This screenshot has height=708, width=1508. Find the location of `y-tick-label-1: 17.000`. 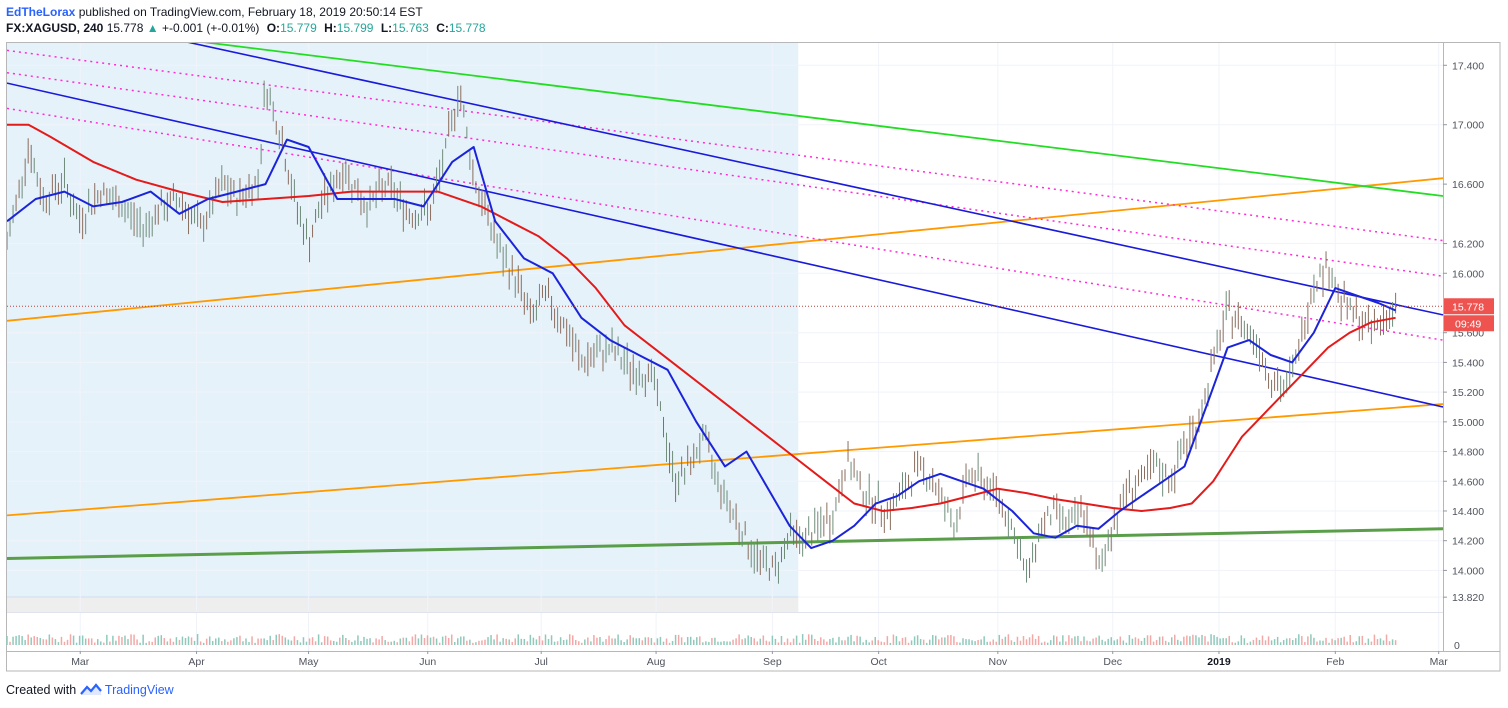

y-tick-label-1: 17.000 is located at coordinates (1468, 126).